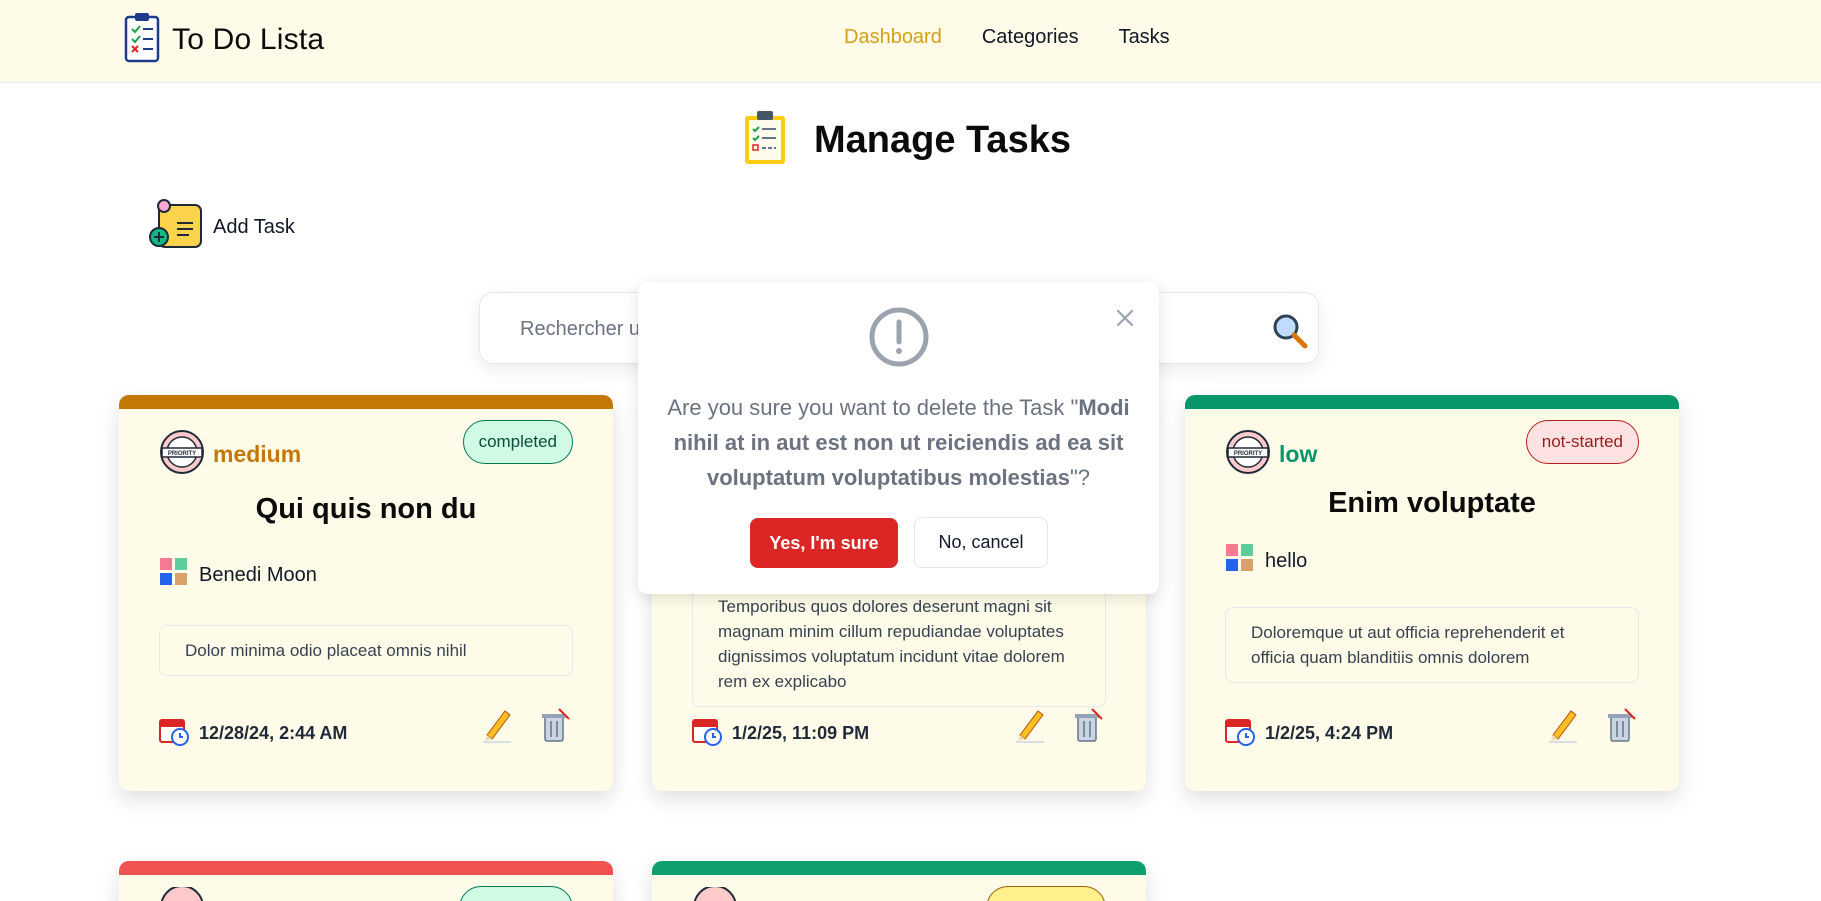 The image size is (1821, 901). What do you see at coordinates (366, 650) in the screenshot?
I see `task-description: Dolor minima odio placeat omnis nihil` at bounding box center [366, 650].